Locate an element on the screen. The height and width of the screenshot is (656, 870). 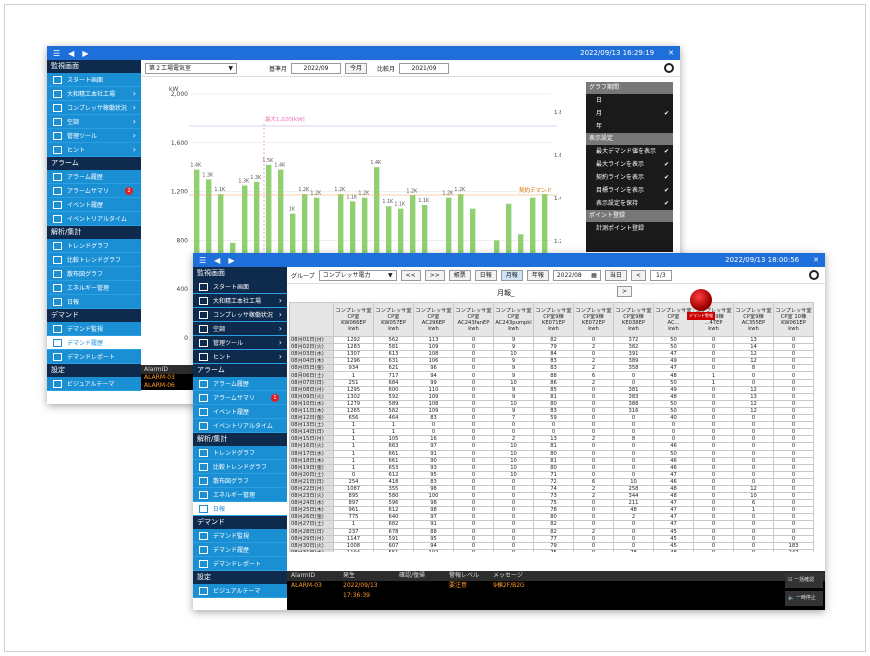
opt-point-register: 計測ポイント登録 is located at coordinates (629, 228).